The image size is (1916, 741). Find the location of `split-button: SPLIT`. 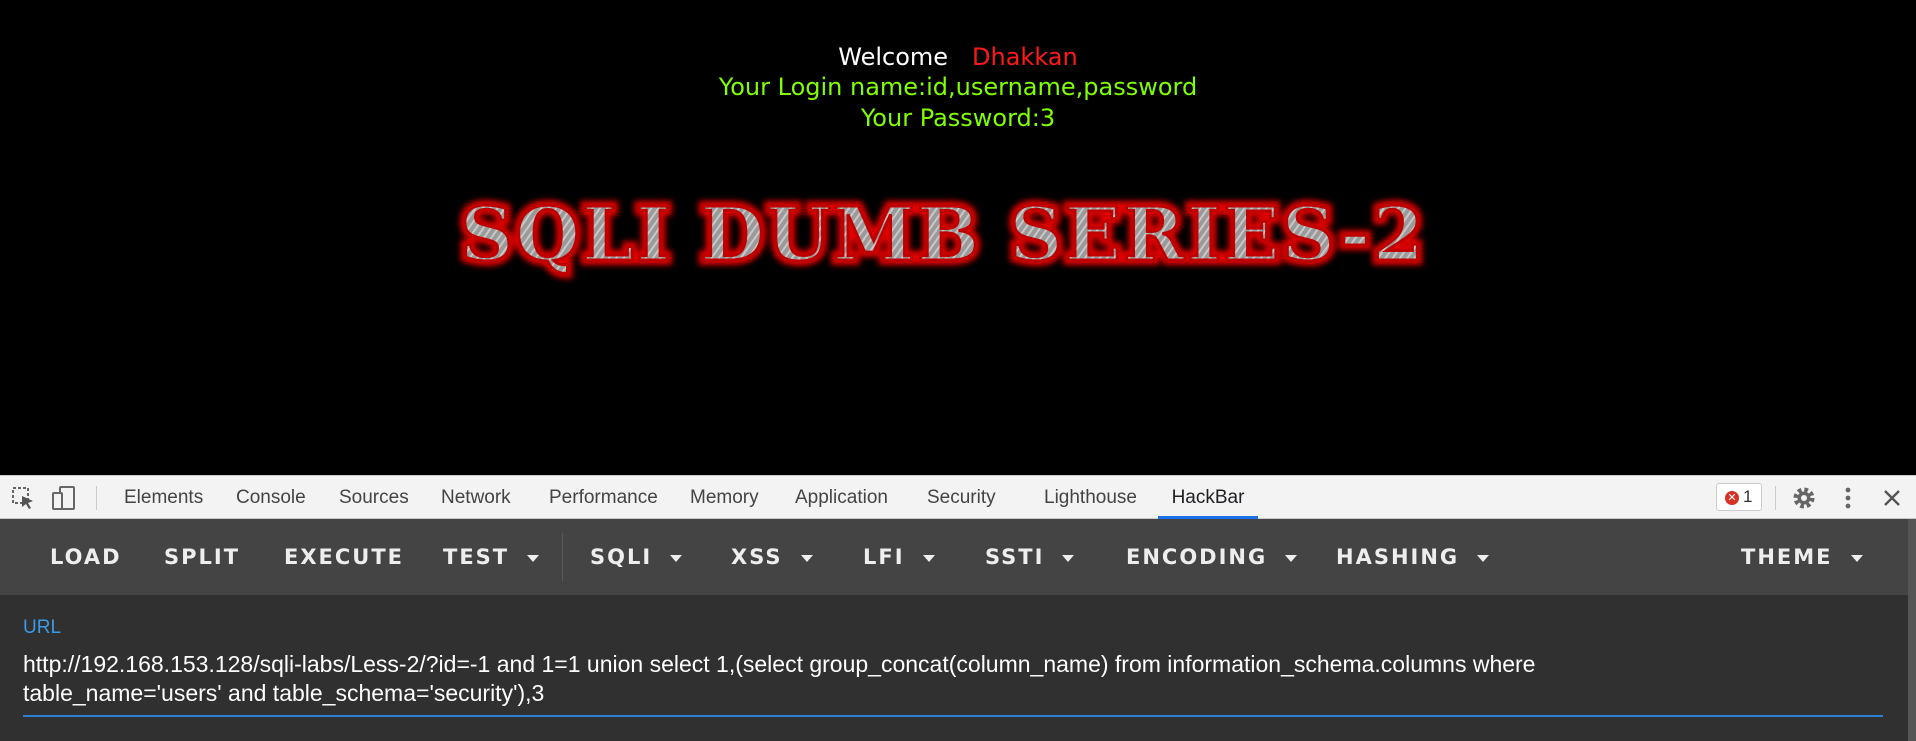

split-button: SPLIT is located at coordinates (202, 557).